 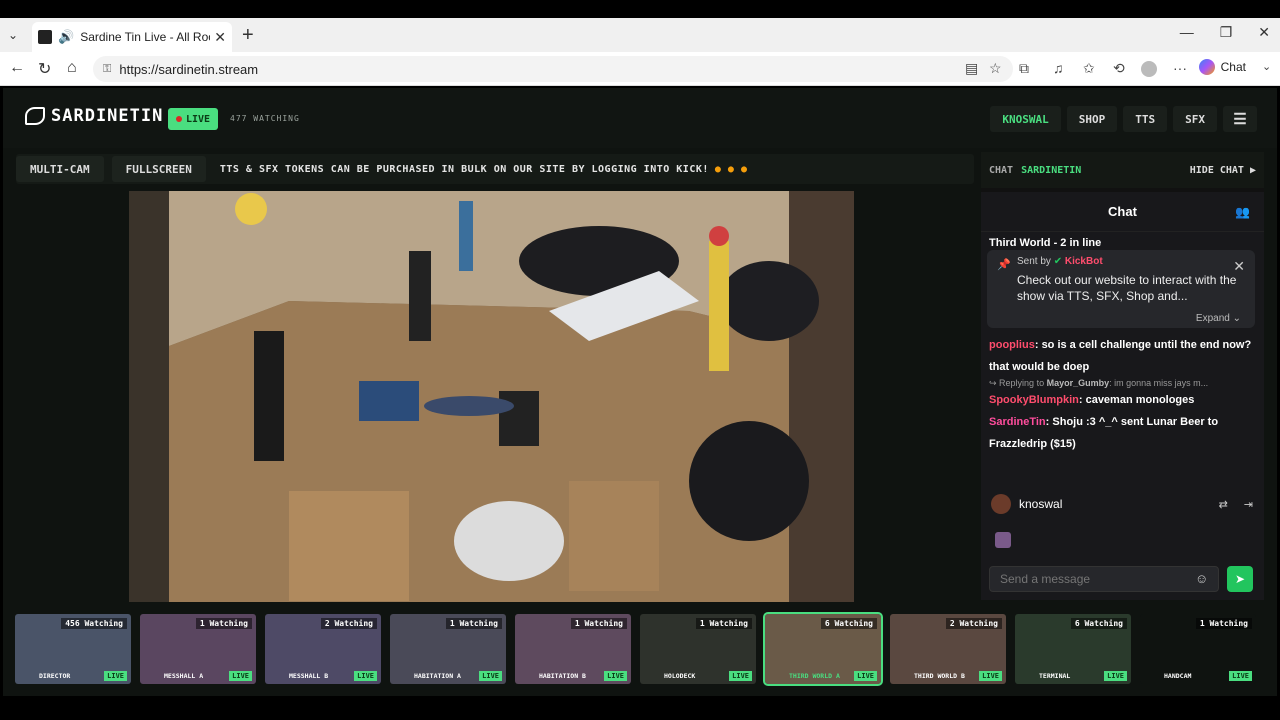 I want to click on chat-message: SpookyBlumpkin: caveman monologes, so click(x=1092, y=400).